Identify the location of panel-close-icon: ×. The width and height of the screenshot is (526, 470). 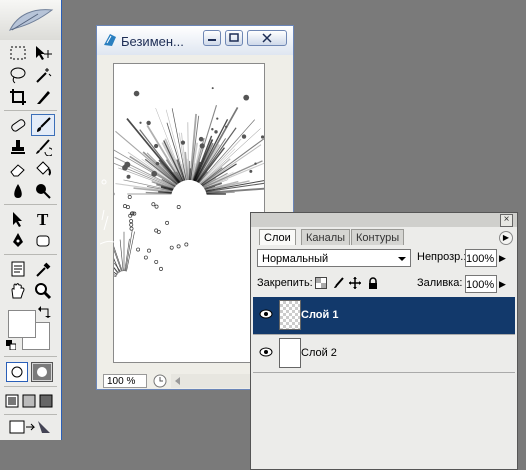
(506, 220).